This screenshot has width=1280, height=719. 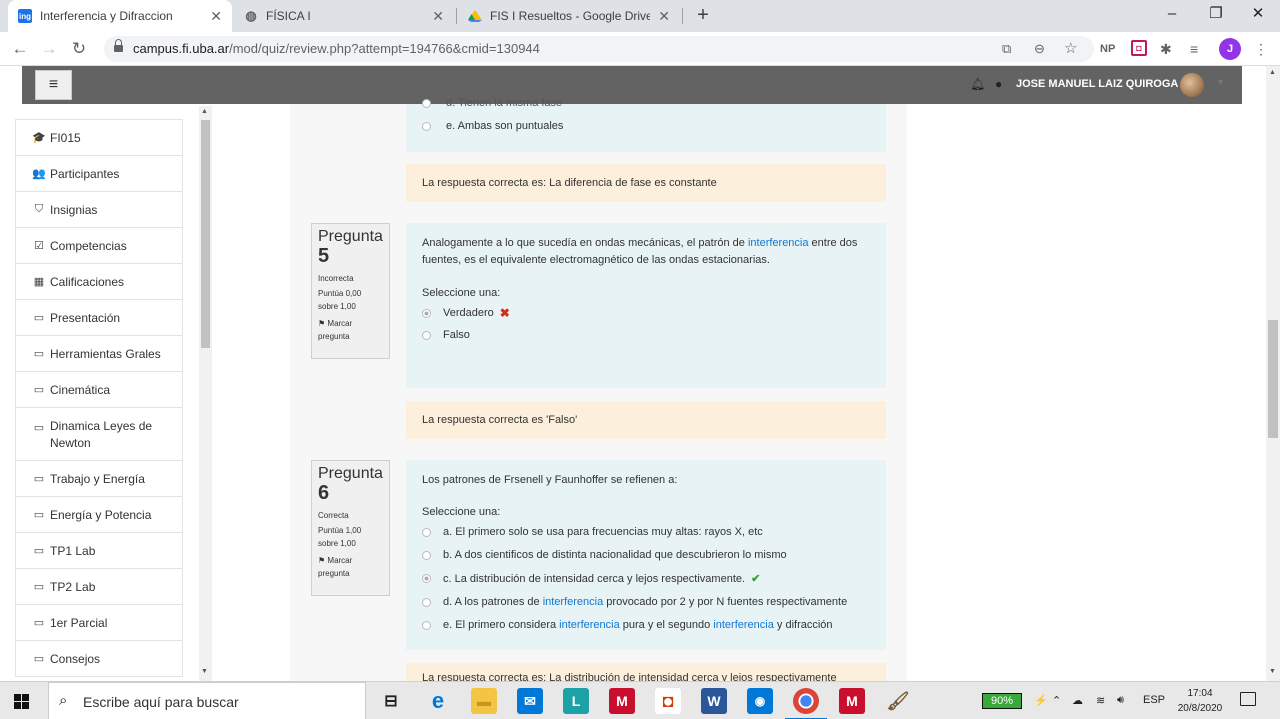 What do you see at coordinates (1230, 49) in the screenshot?
I see `profile-avatar: J` at bounding box center [1230, 49].